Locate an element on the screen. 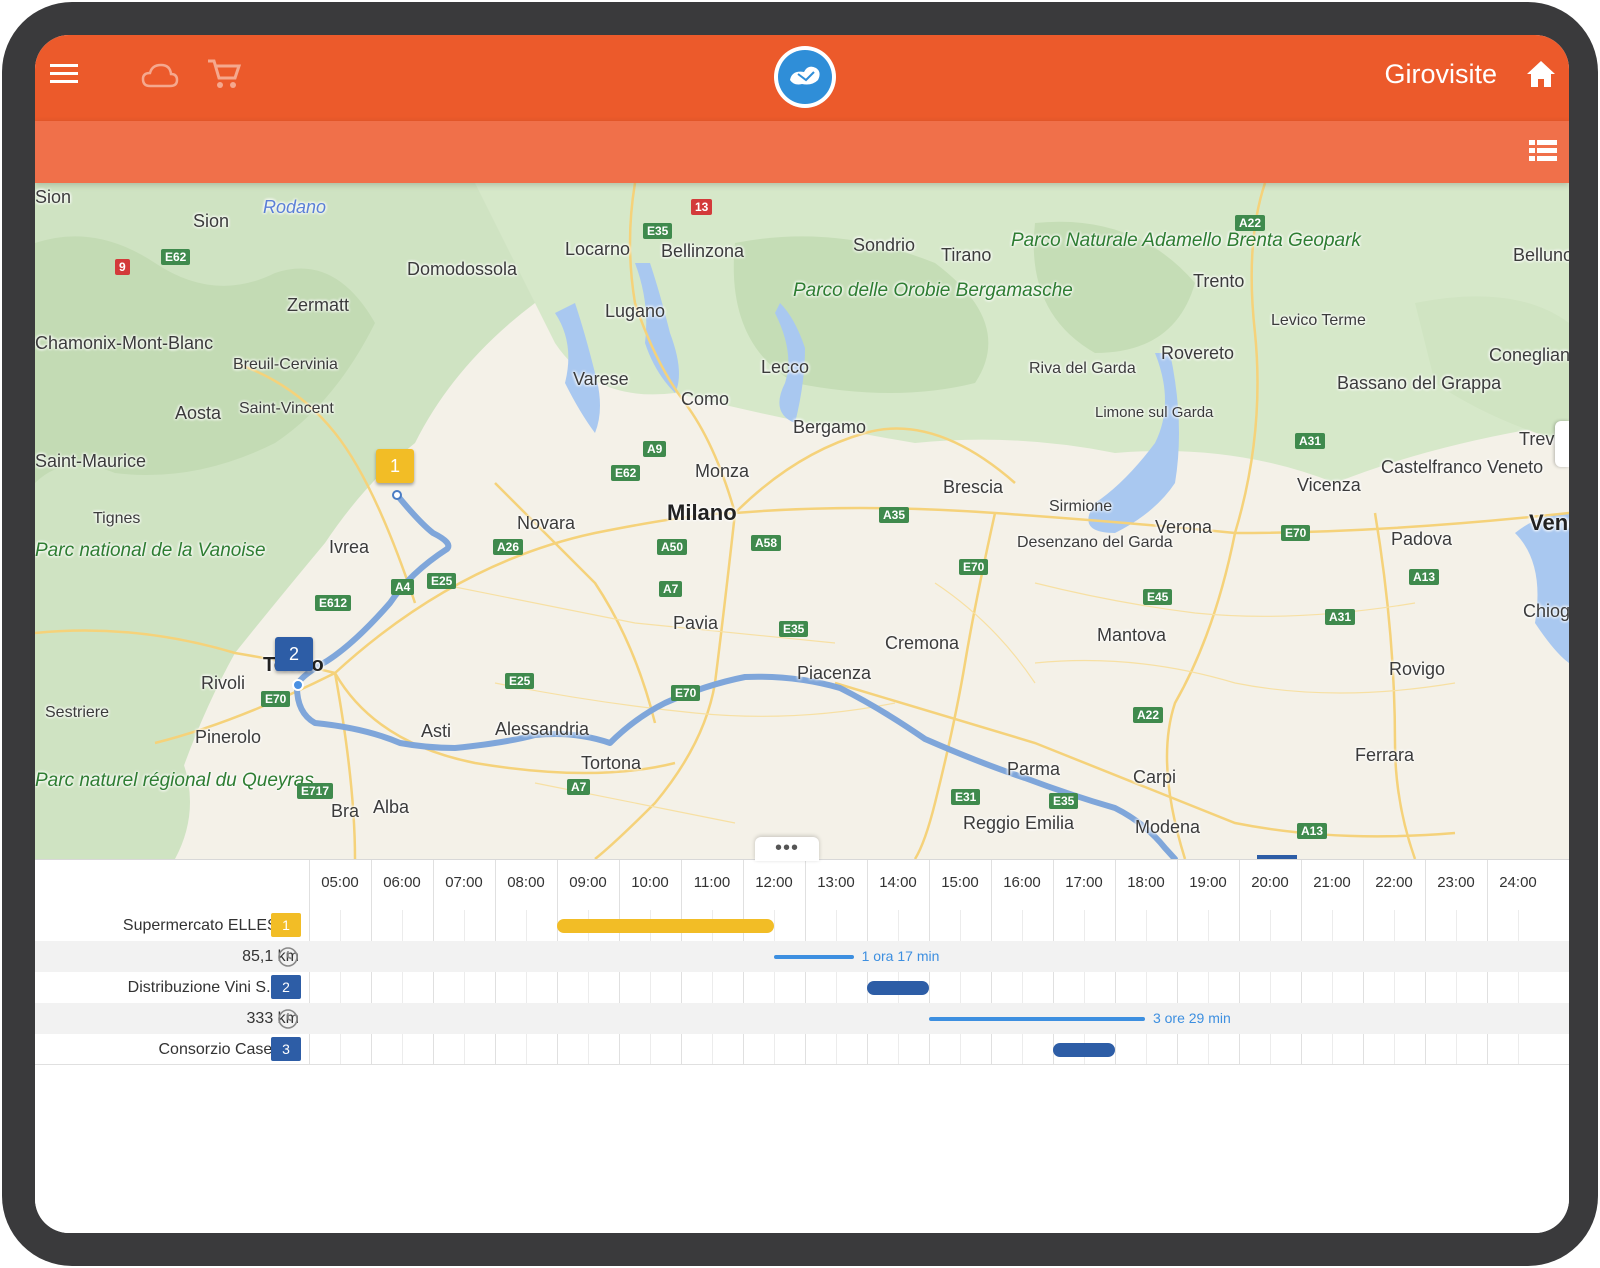 The image size is (1600, 1268). stop-row: Distribuzione Vini S.p.A. 2 is located at coordinates (802, 987).